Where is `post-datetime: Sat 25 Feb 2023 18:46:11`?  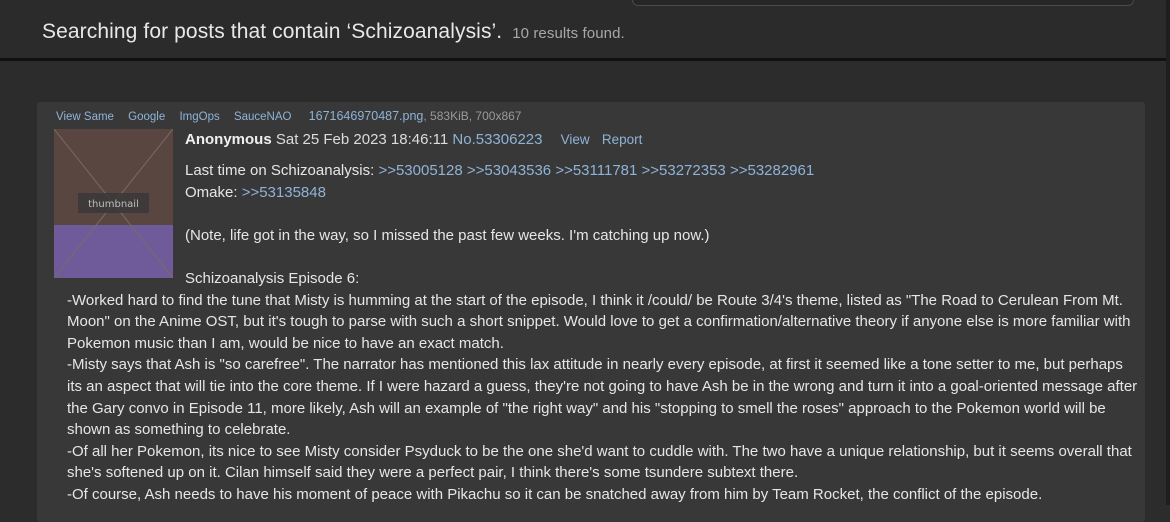 post-datetime: Sat 25 Feb 2023 18:46:11 is located at coordinates (362, 139).